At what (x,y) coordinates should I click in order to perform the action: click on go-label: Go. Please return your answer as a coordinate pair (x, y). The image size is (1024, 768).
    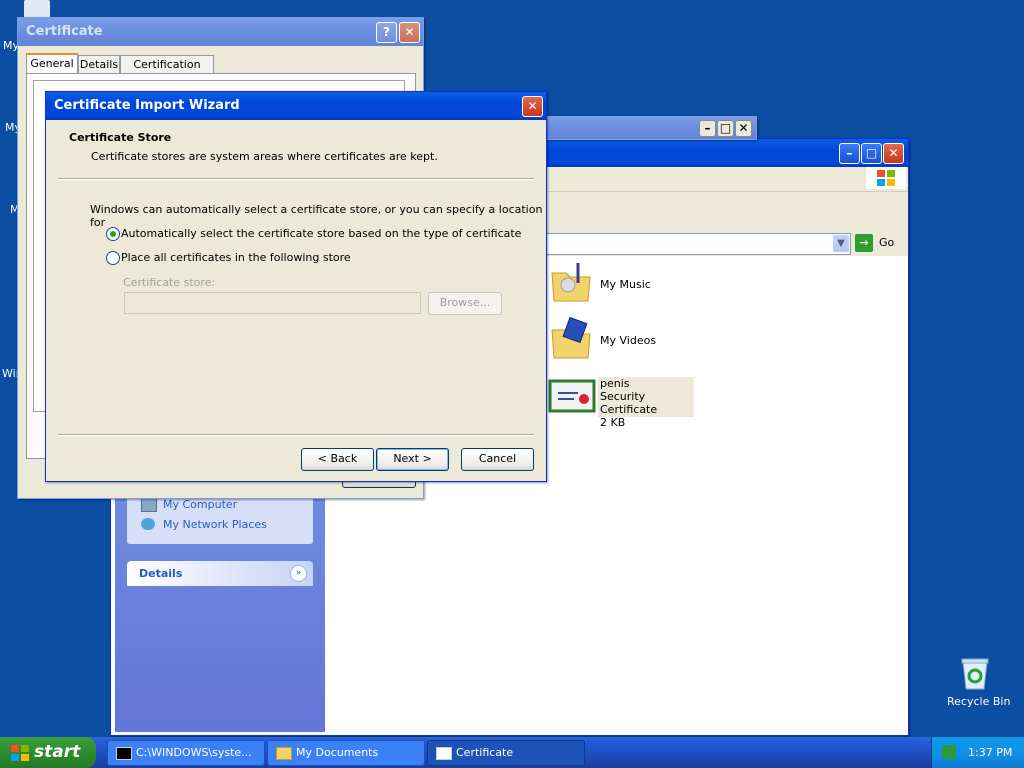
    Looking at the image, I should click on (887, 242).